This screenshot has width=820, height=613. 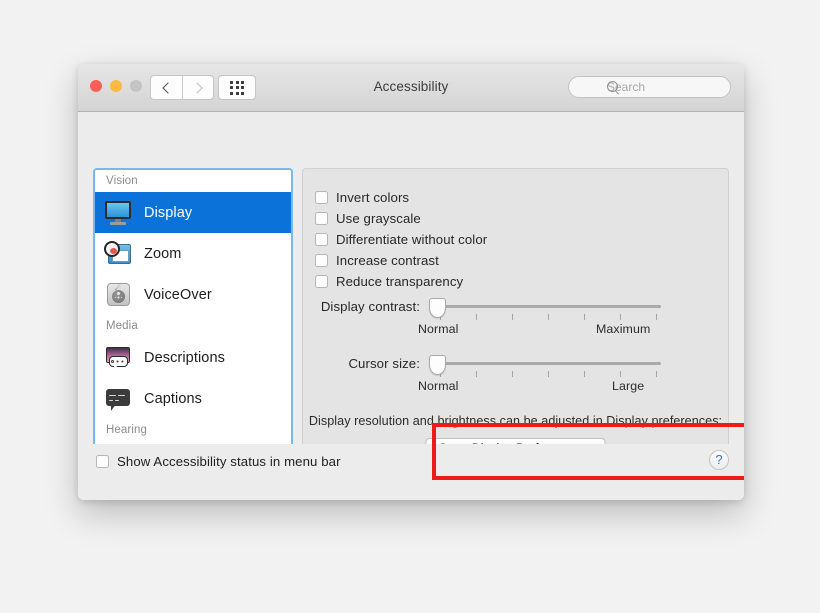 I want to click on sidebar-item-voiceover: ☄ VoiceOver, so click(x=193, y=294).